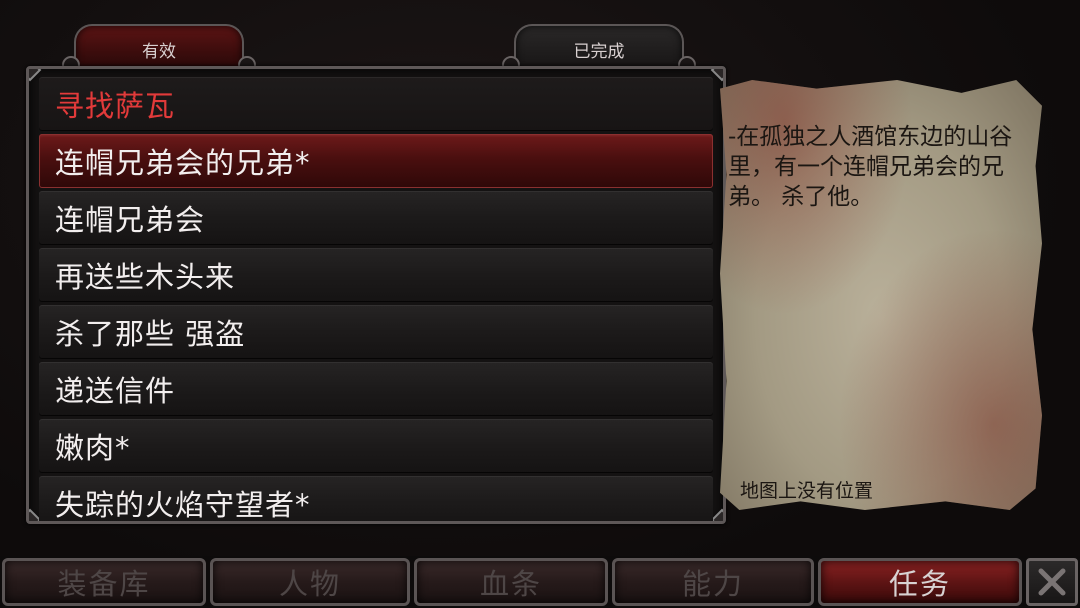  What do you see at coordinates (376, 446) in the screenshot?
I see `quest-item: 嫩肉*` at bounding box center [376, 446].